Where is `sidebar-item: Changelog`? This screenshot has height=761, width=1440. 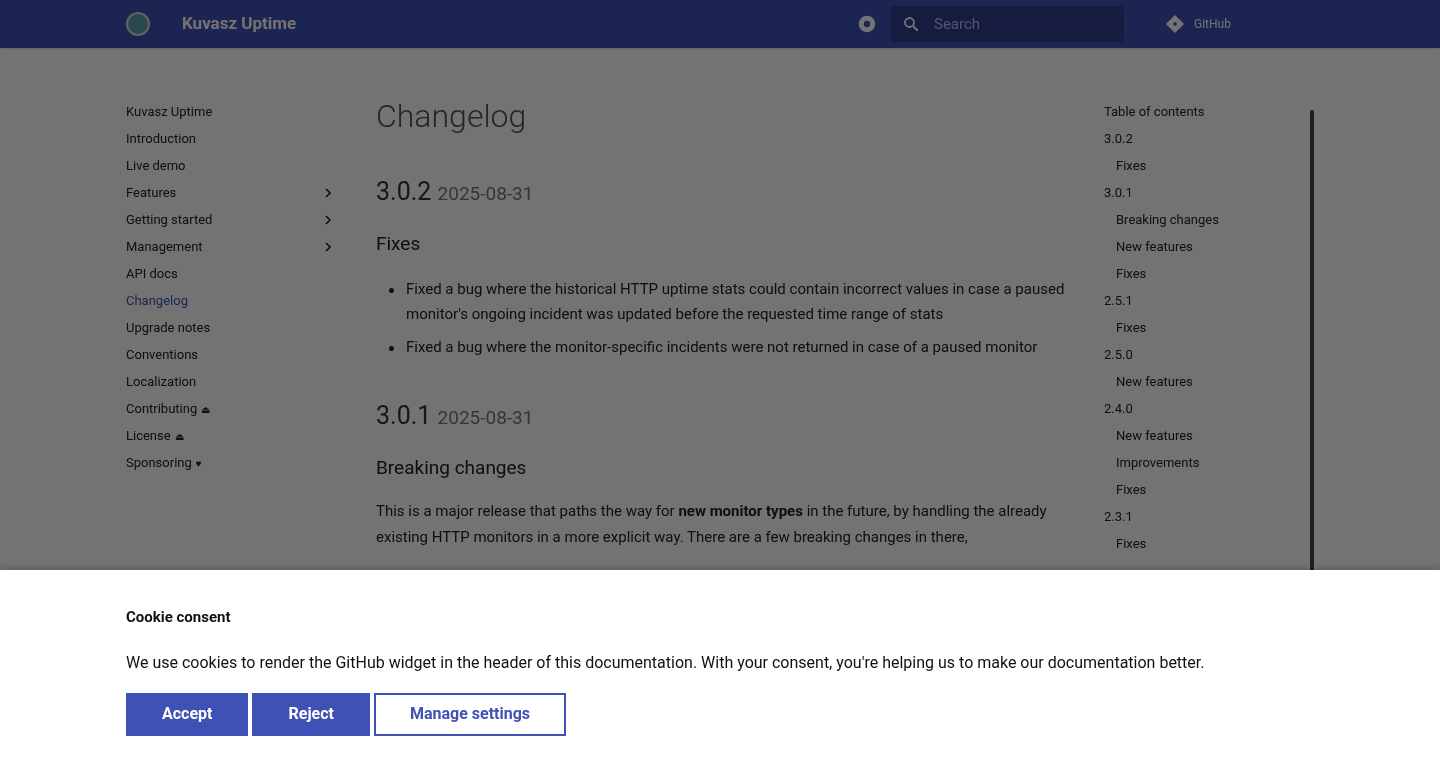
sidebar-item: Changelog is located at coordinates (229, 300).